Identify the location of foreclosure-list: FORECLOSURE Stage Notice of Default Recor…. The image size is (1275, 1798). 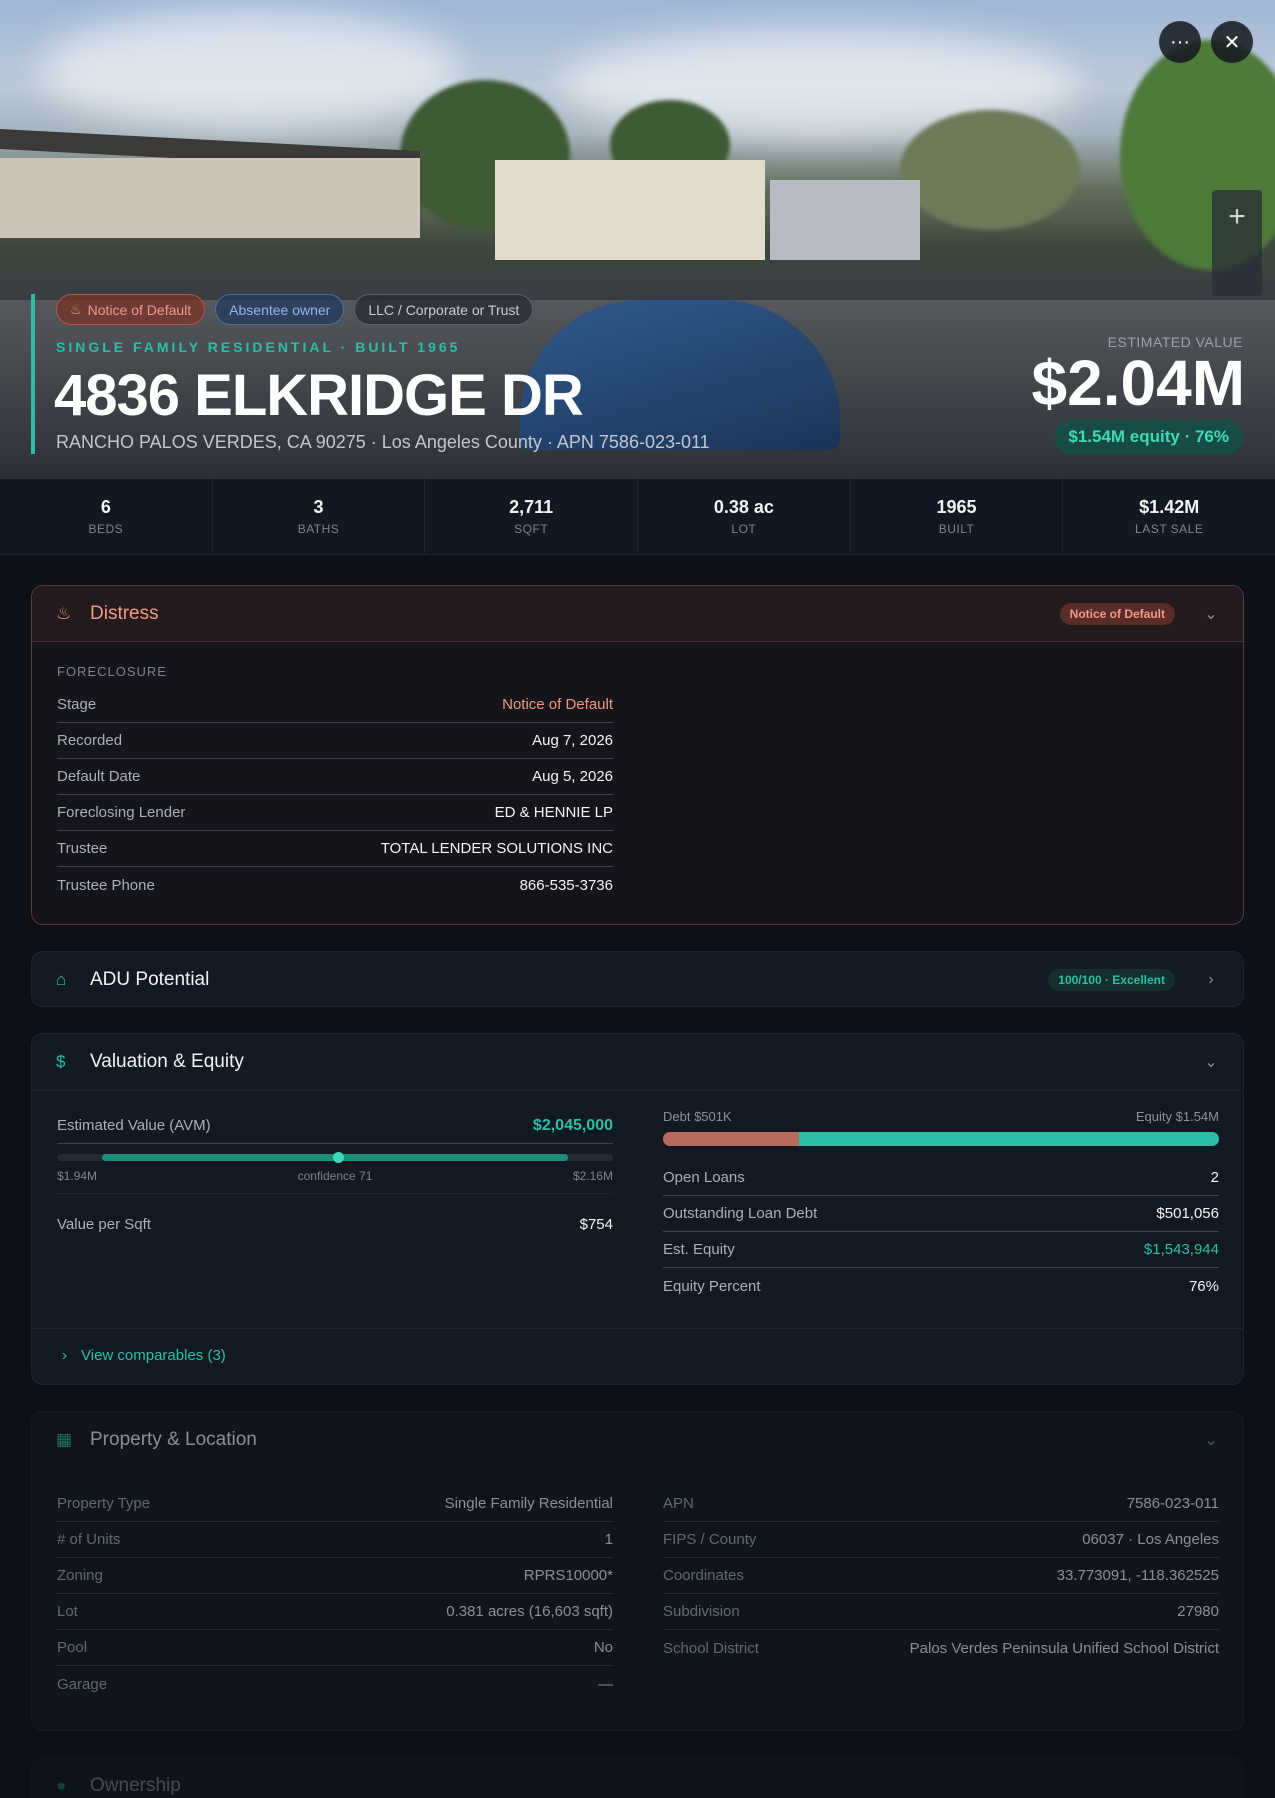
(335, 783).